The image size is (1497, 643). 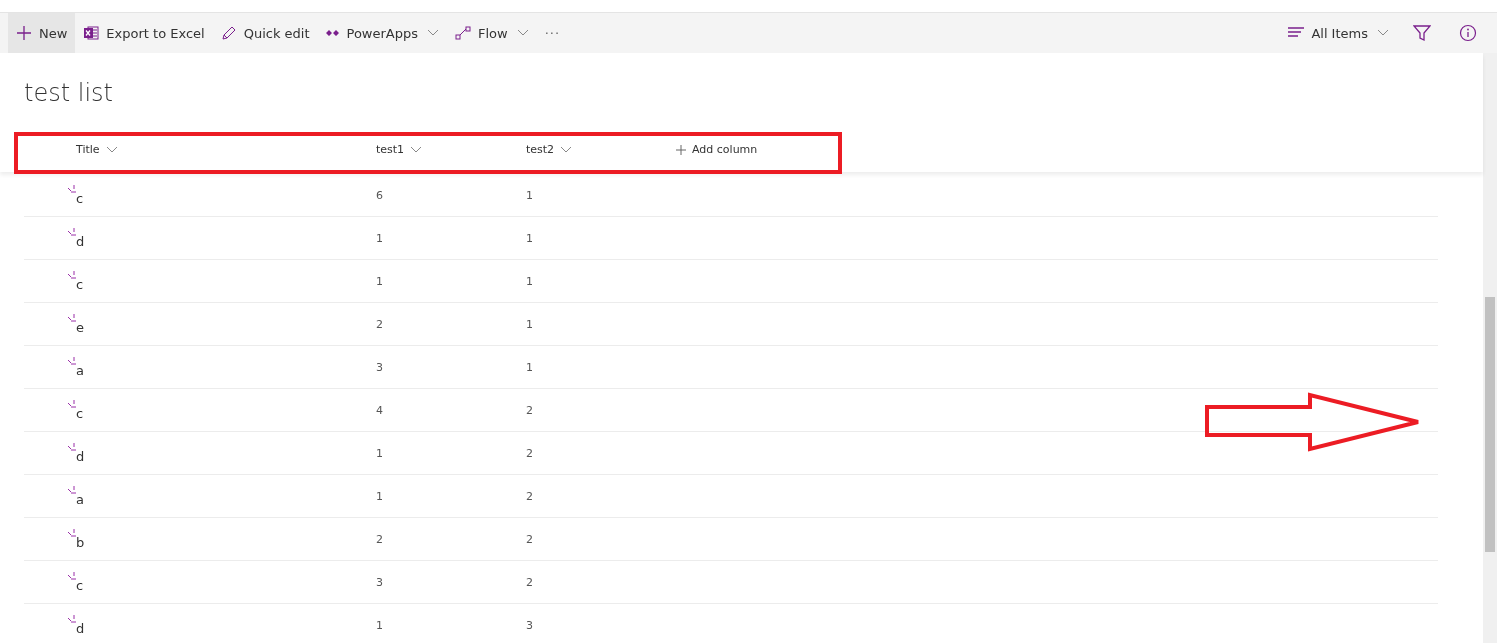 What do you see at coordinates (492, 33) in the screenshot?
I see `command-button: Flow` at bounding box center [492, 33].